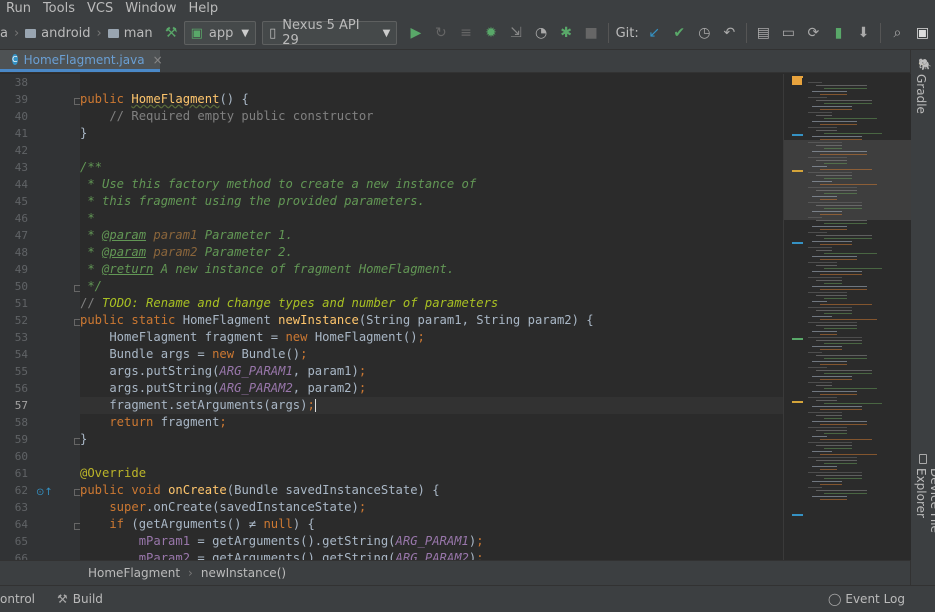  Describe the element at coordinates (171, 33) in the screenshot. I see `hammer-icon: ⚒` at that location.